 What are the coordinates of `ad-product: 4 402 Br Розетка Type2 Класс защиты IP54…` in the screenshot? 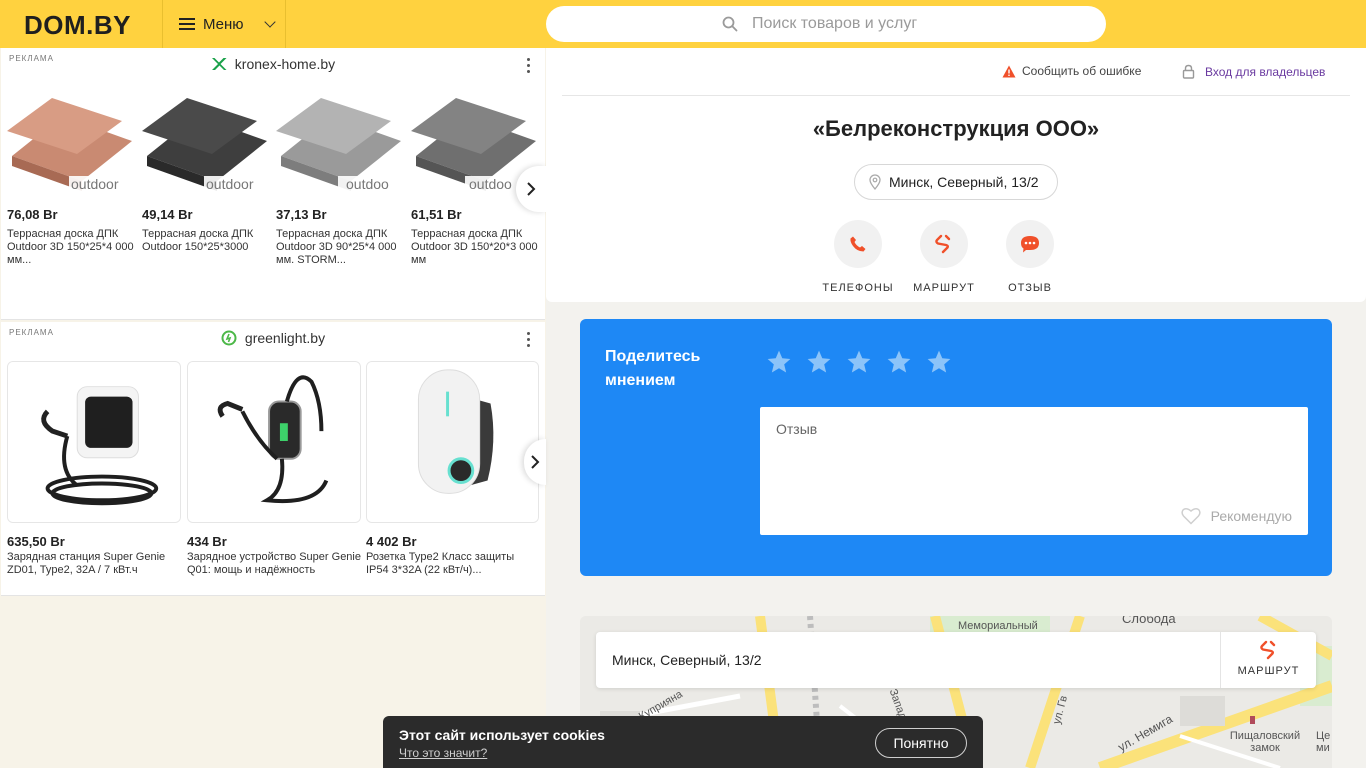 It's located at (452, 469).